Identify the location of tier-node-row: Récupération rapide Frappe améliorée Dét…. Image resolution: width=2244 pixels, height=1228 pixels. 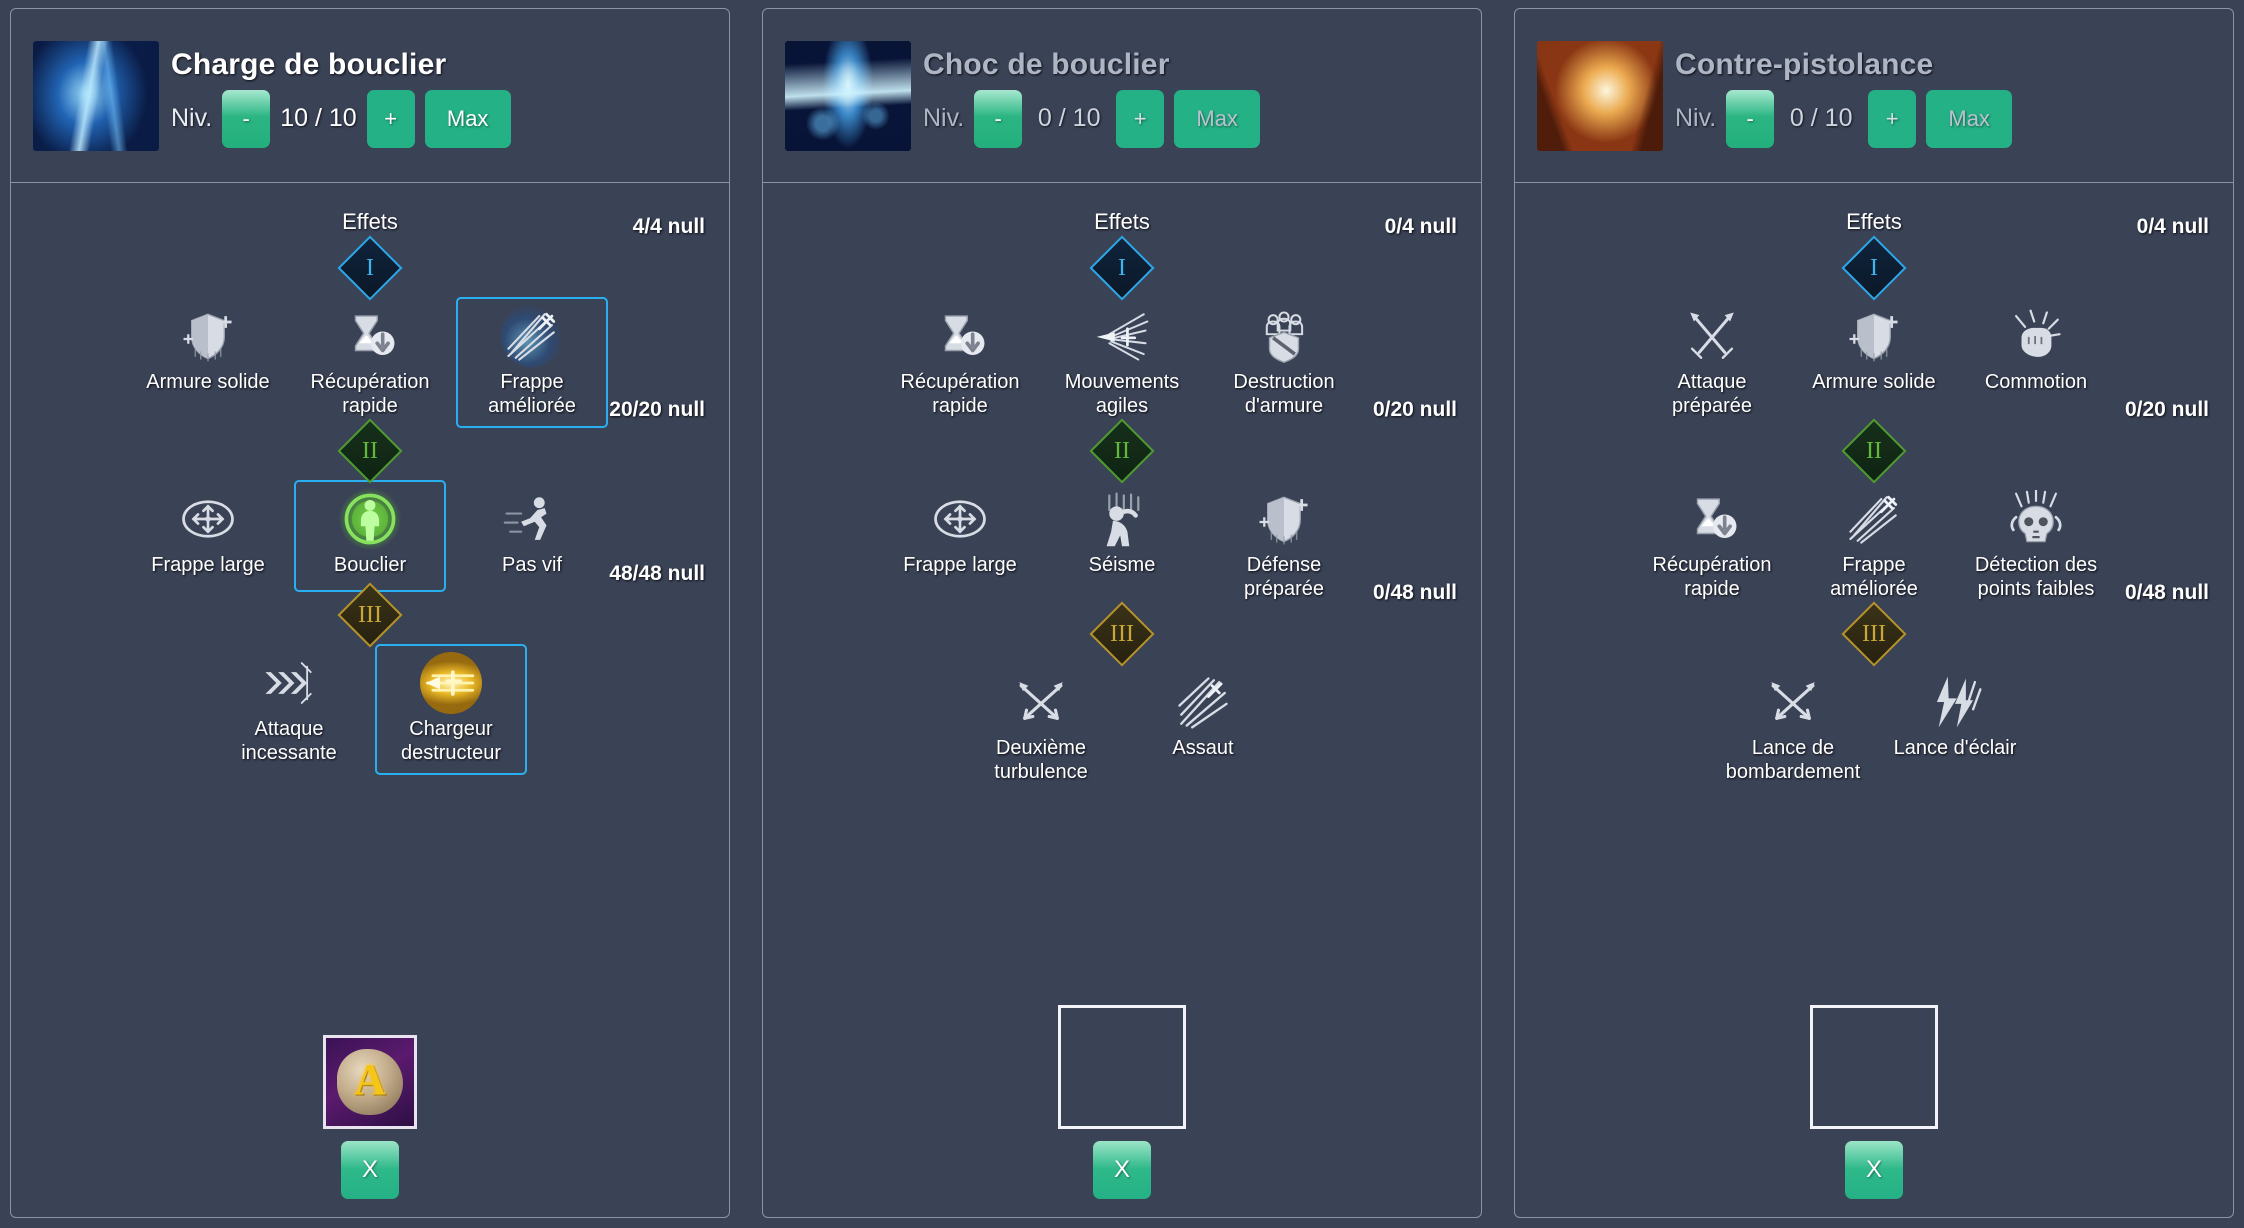
(1874, 545).